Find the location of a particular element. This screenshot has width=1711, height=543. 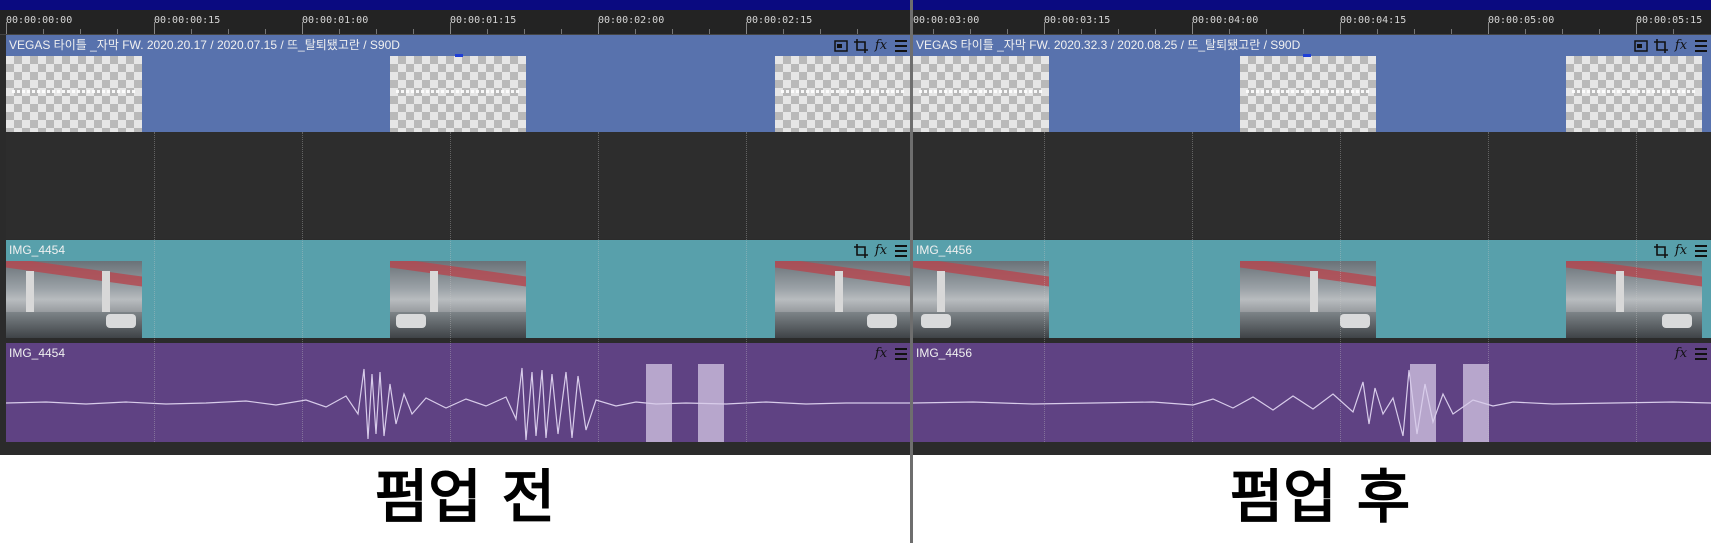

caption-before: 펌업 전 is located at coordinates (465, 497).